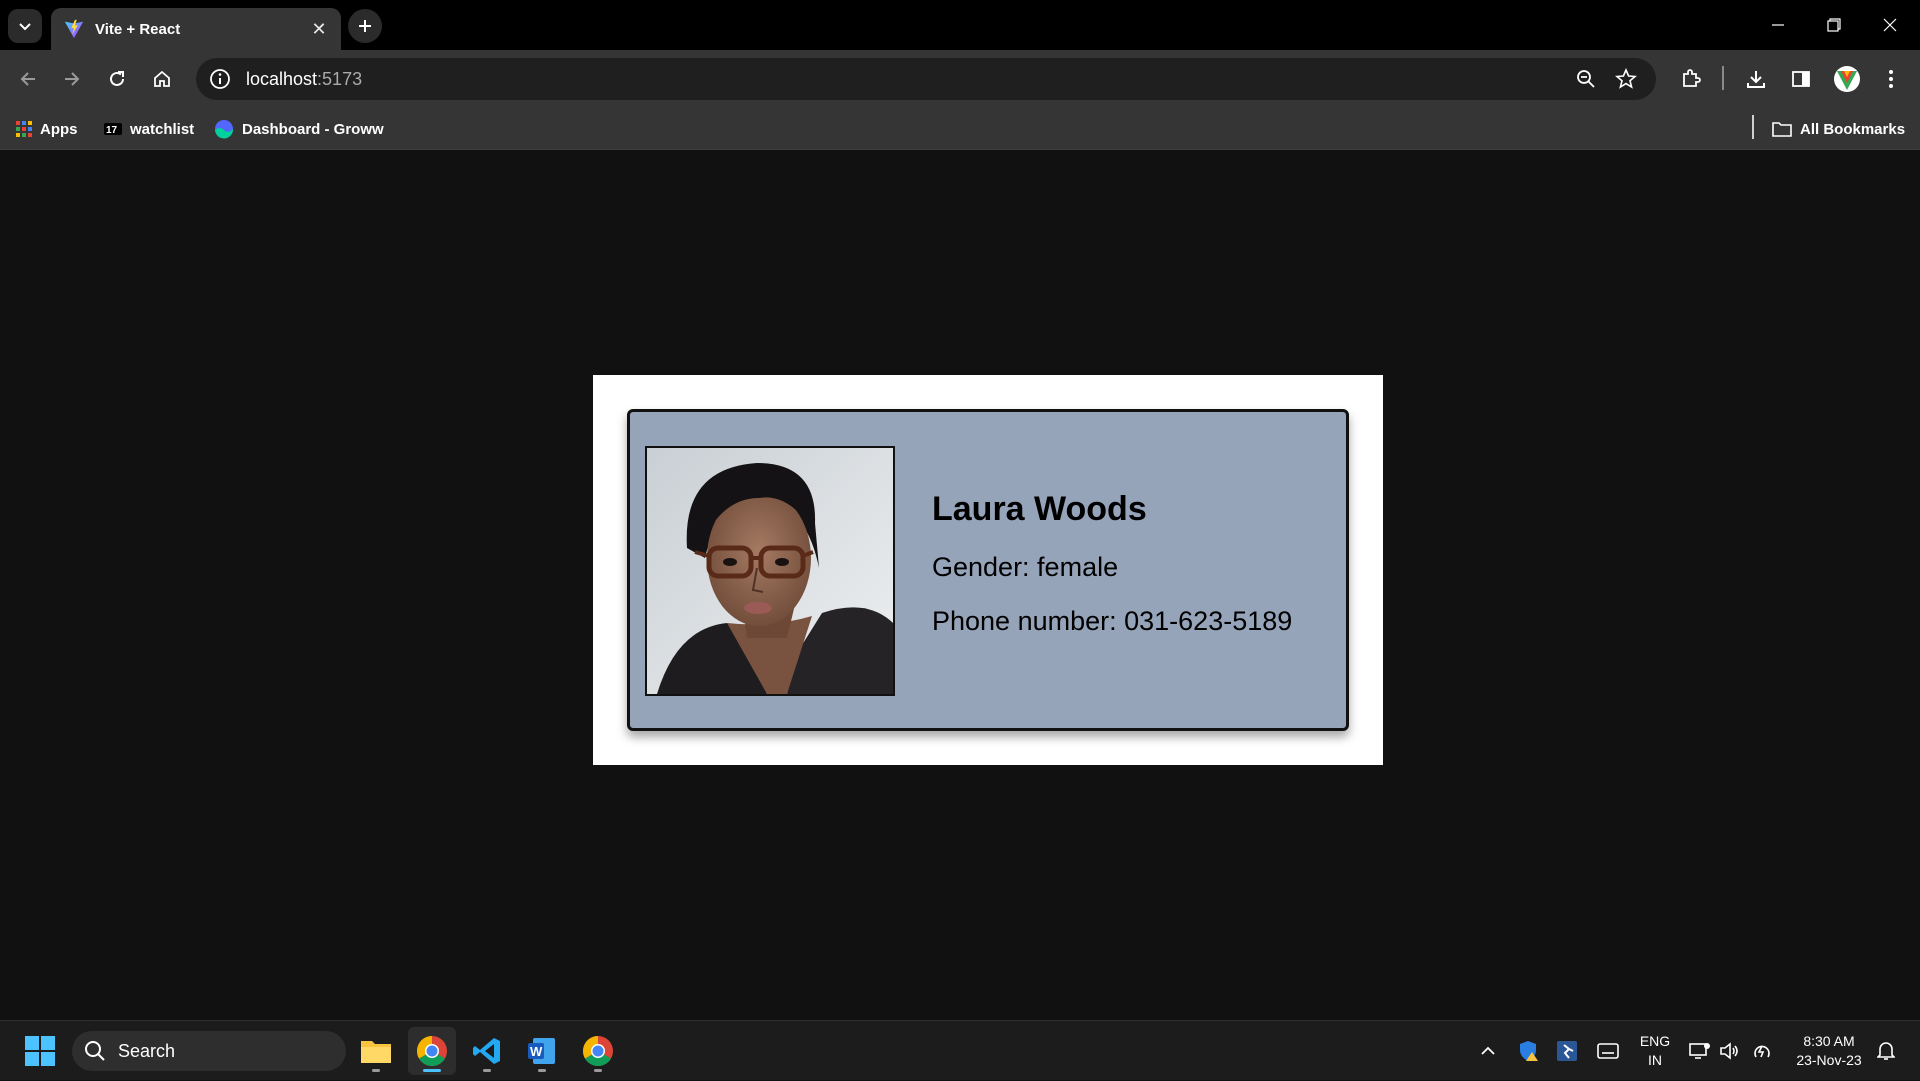 The width and height of the screenshot is (1920, 1081). Describe the element at coordinates (162, 129) in the screenshot. I see `bookmark-label: watchlist` at that location.